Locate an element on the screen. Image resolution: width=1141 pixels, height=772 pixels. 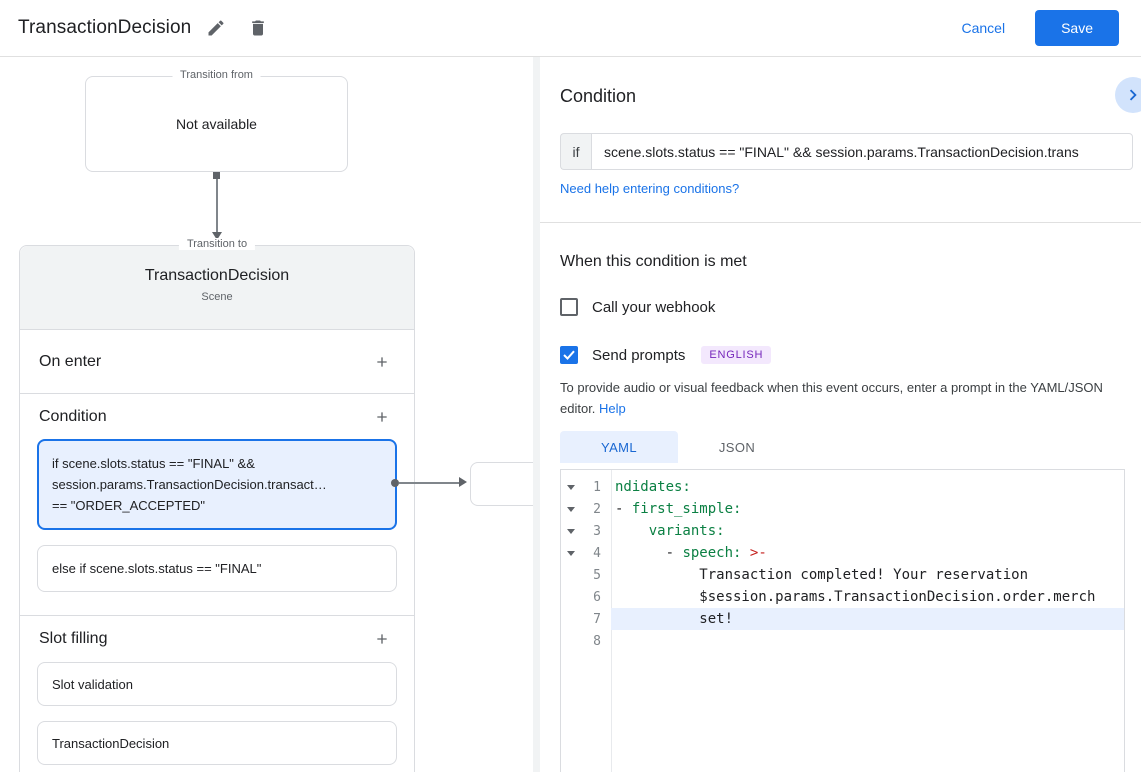
condition-input is located at coordinates (862, 151).